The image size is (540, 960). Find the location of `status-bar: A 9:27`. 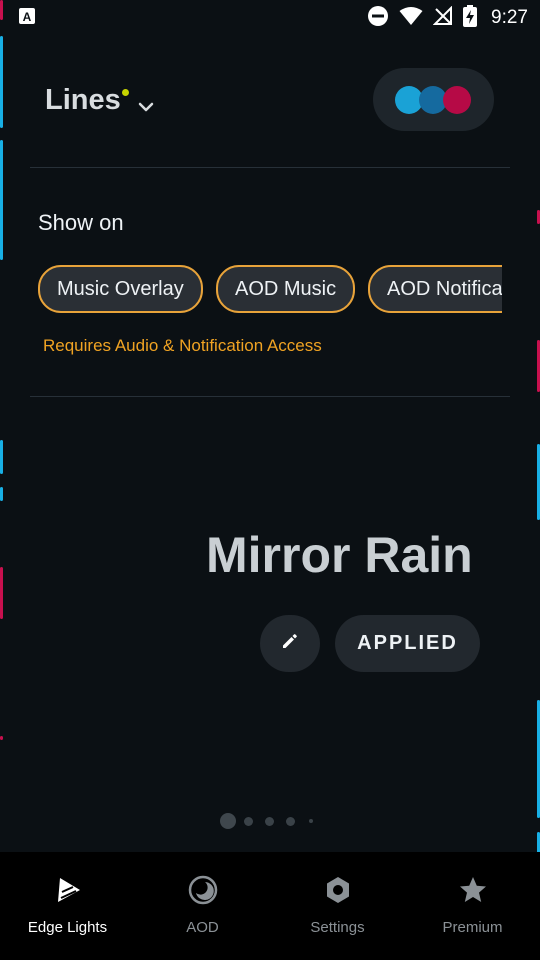

status-bar: A 9:27 is located at coordinates (270, 18).